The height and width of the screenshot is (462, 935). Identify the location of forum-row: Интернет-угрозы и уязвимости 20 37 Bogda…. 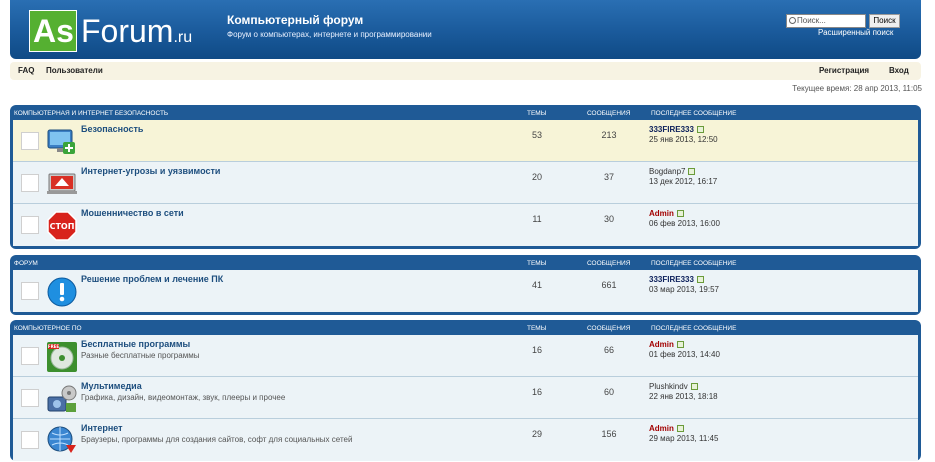
(465, 183).